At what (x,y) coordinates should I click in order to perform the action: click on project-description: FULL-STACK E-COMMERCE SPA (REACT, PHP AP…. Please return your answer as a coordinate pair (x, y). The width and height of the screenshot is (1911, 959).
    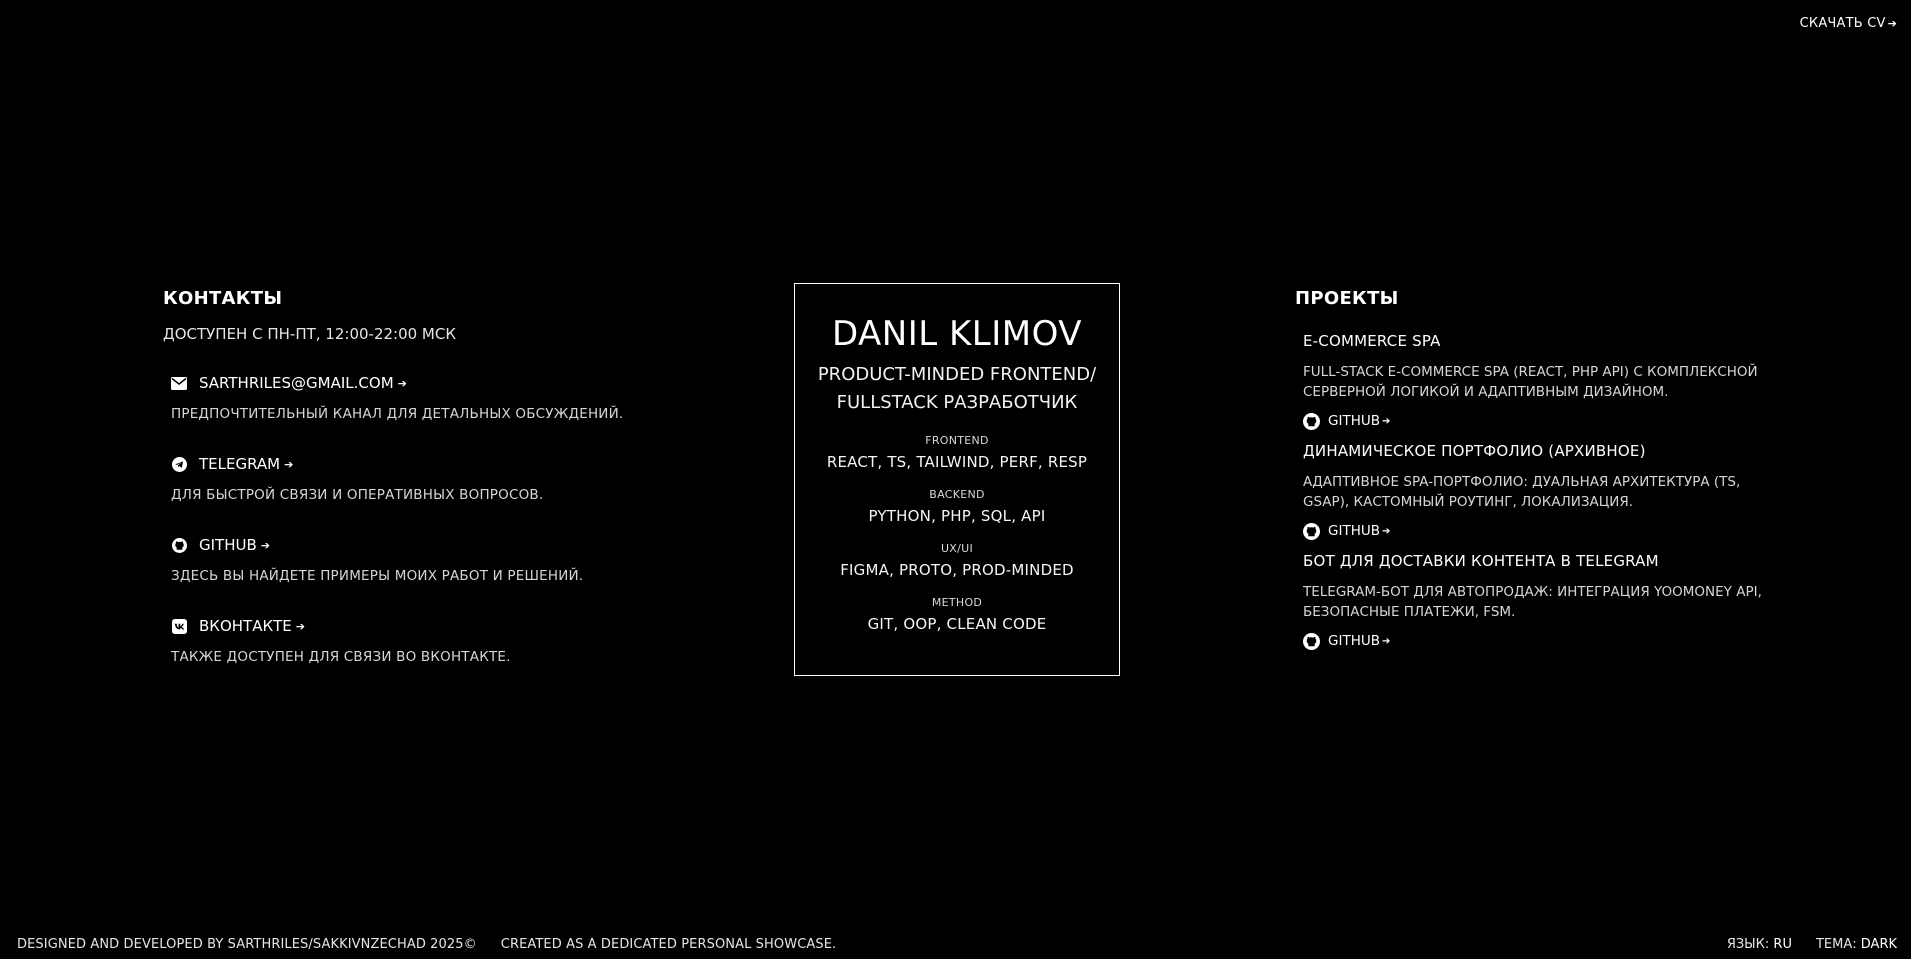
    Looking at the image, I should click on (1530, 382).